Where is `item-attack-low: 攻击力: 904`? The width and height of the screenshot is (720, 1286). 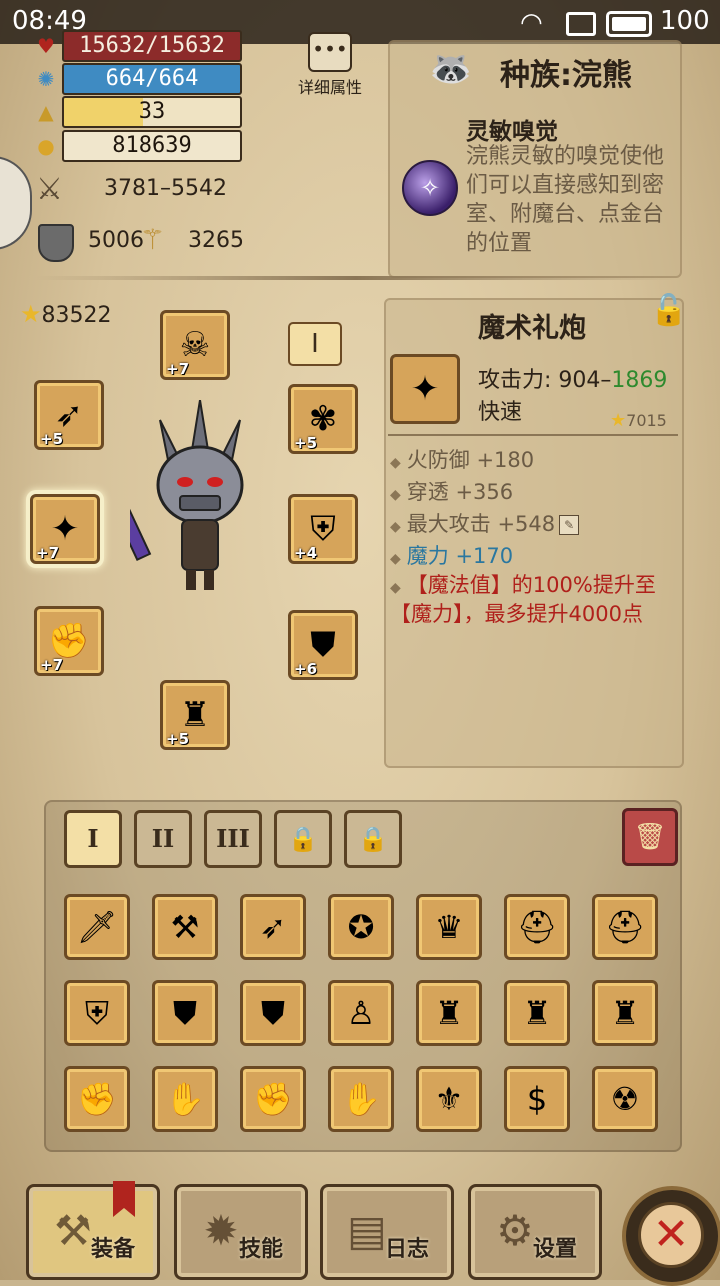 item-attack-low: 攻击力: 904 is located at coordinates (539, 380).